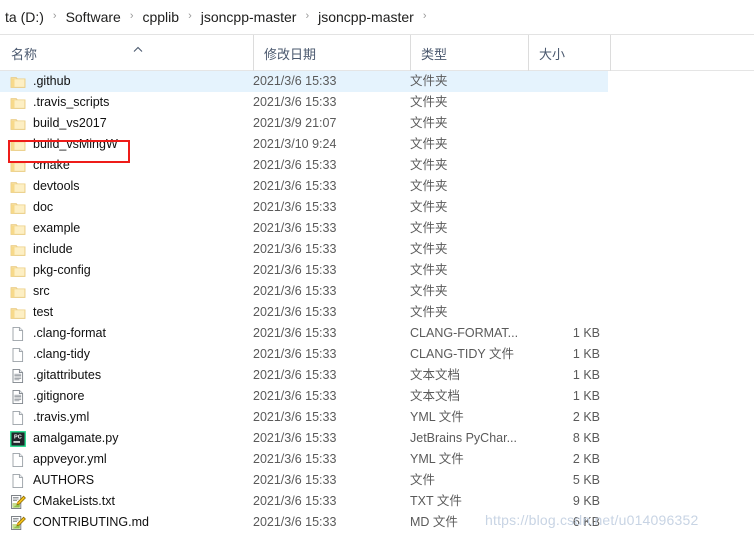 Image resolution: width=754 pixels, height=544 pixels. I want to click on table-row: include 2021/3/6 15:33 文件夹, so click(377, 249).